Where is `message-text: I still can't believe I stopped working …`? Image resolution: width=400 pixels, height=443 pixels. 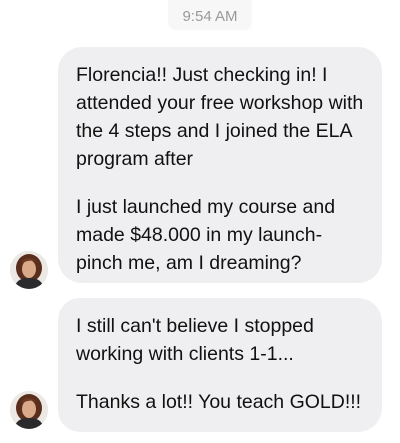 message-text: I still can't believe I stopped working … is located at coordinates (195, 340).